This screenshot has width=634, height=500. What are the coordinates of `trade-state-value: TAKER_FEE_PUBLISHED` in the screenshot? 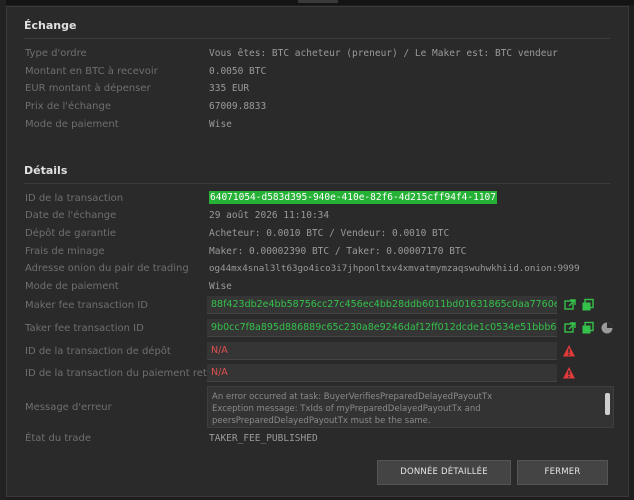 It's located at (263, 438).